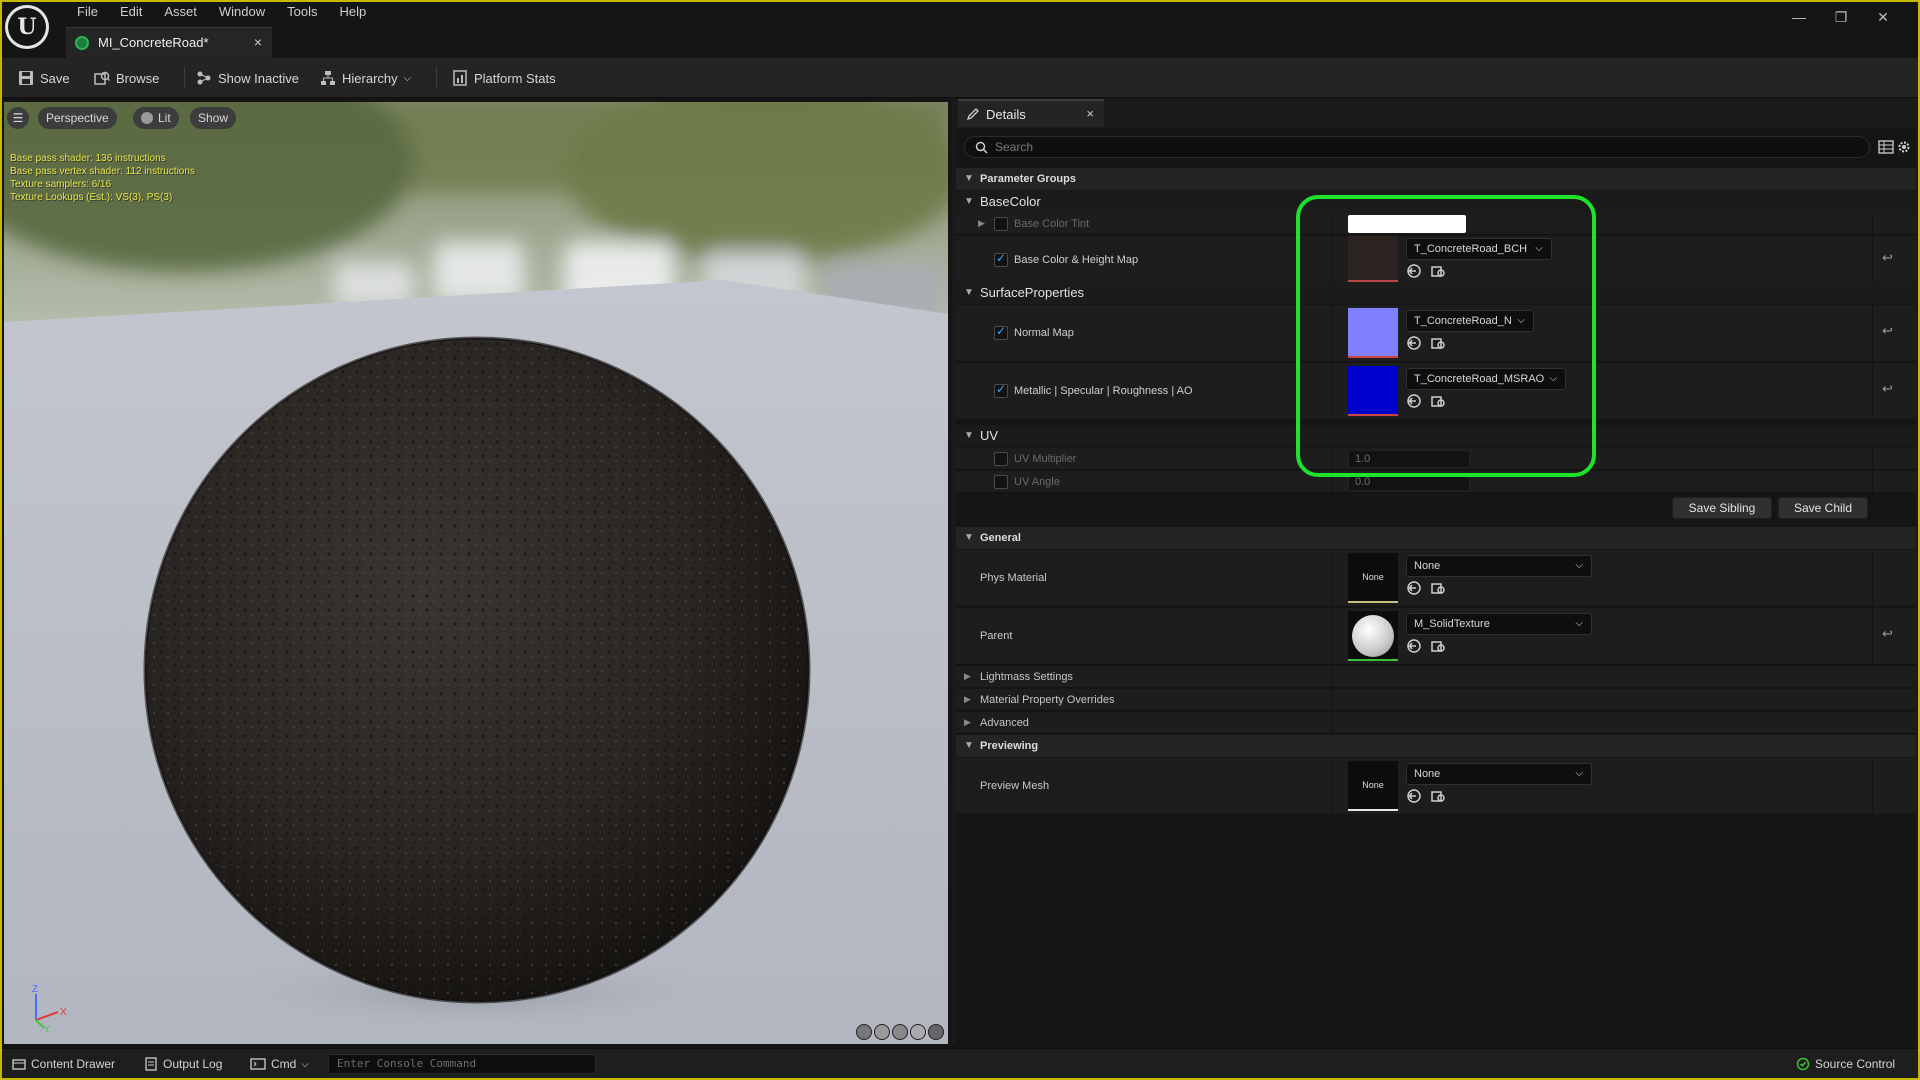 The image size is (1920, 1080). I want to click on base-color-texture-combo: T_ConcreteRoad_BCH ⌵, so click(1479, 249).